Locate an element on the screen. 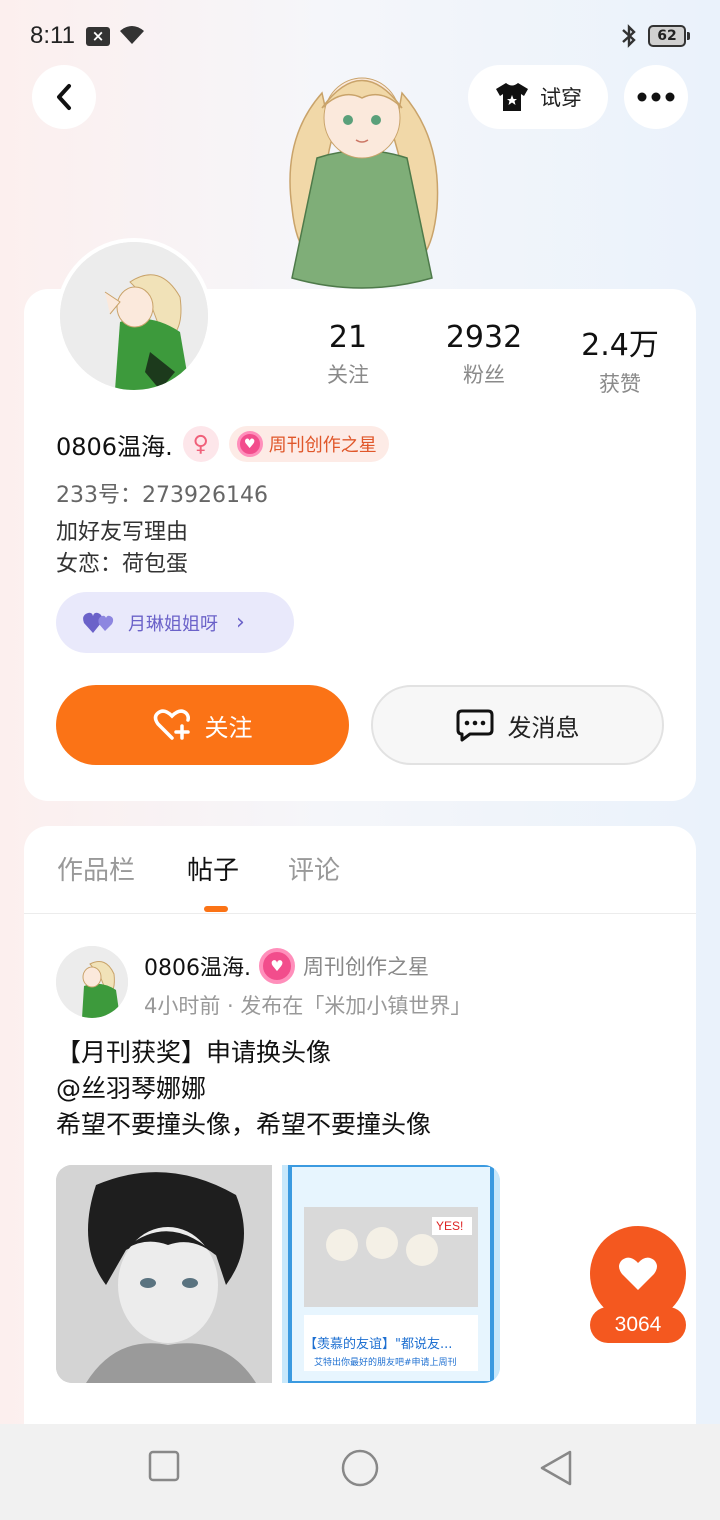 This screenshot has height=1520, width=720. creator-star-badge: ♥ 周刊创作之星 is located at coordinates (308, 444).